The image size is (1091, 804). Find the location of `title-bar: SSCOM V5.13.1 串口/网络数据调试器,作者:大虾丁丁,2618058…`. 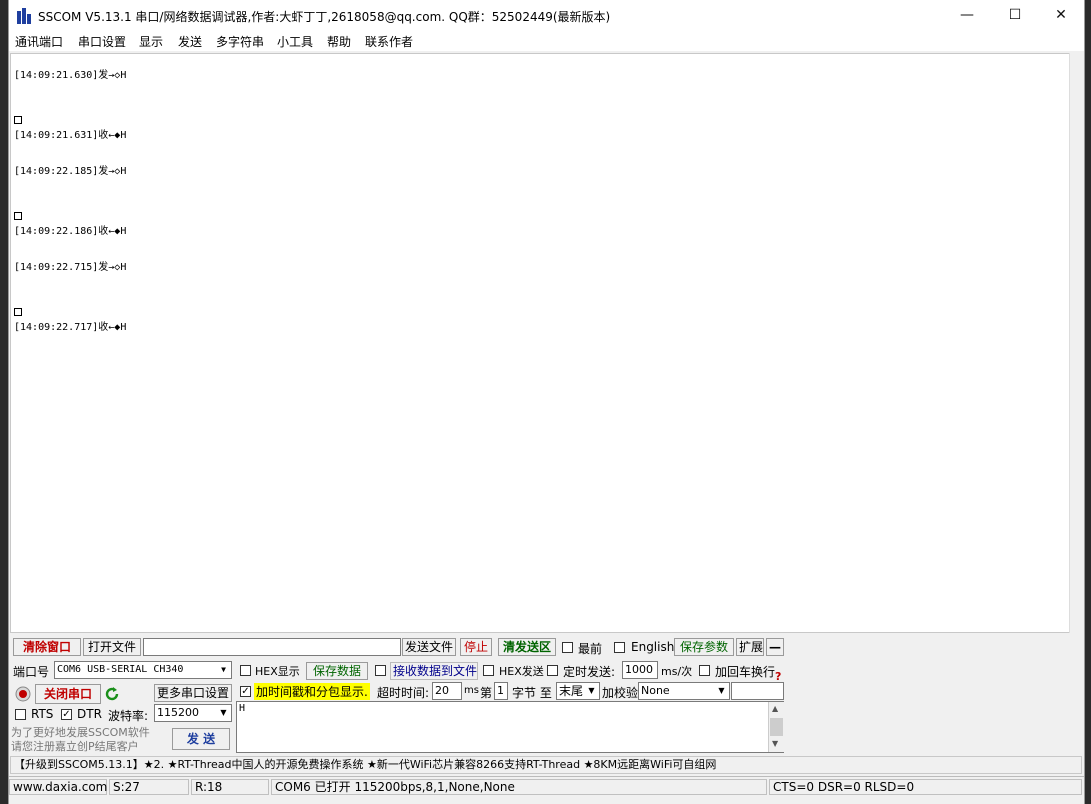

title-bar: SSCOM V5.13.1 串口/网络数据调试器,作者:大虾丁丁,2618058… is located at coordinates (546, 15).